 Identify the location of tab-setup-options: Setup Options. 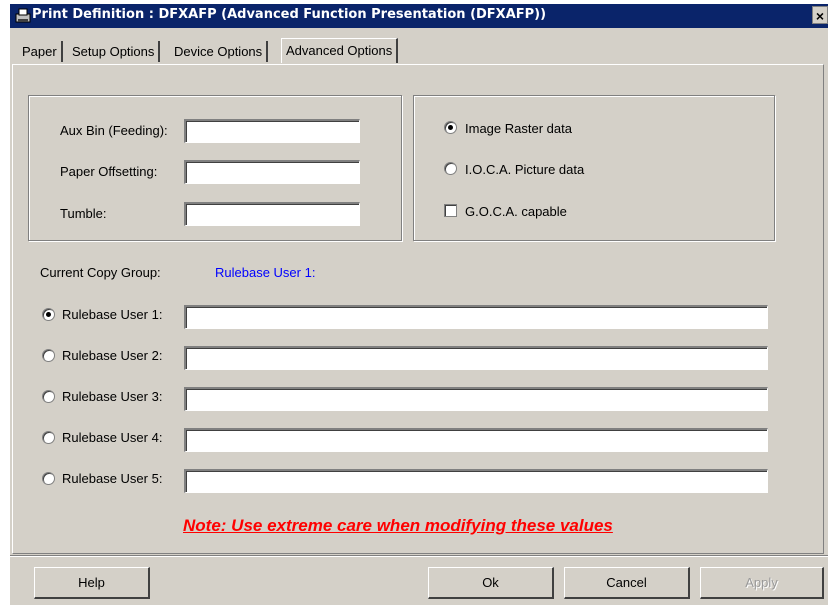
(114, 51).